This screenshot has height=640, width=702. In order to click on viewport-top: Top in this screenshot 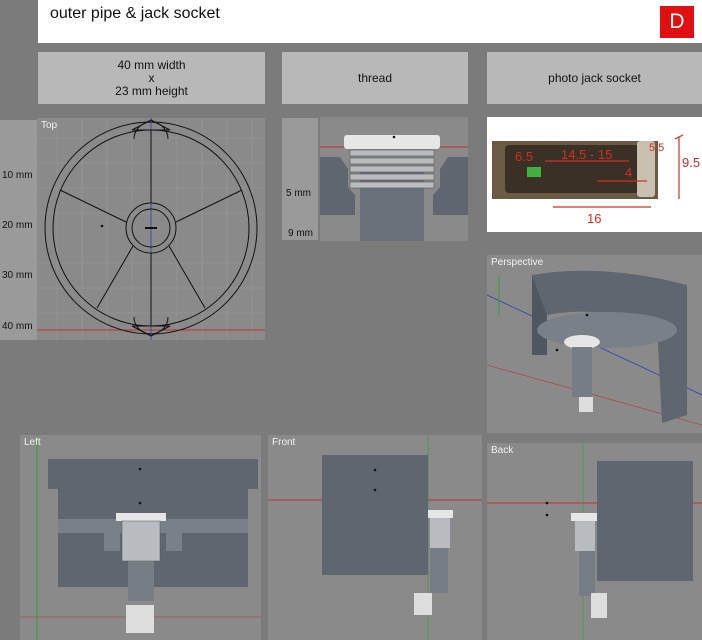, I will do `click(151, 229)`.